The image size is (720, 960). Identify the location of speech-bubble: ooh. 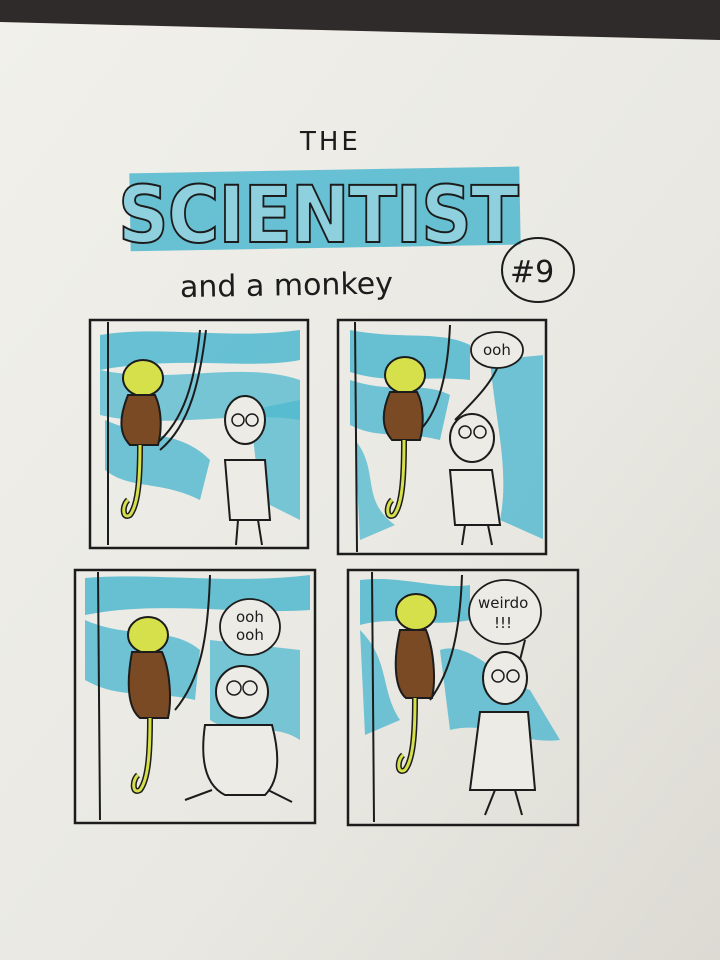
(497, 350).